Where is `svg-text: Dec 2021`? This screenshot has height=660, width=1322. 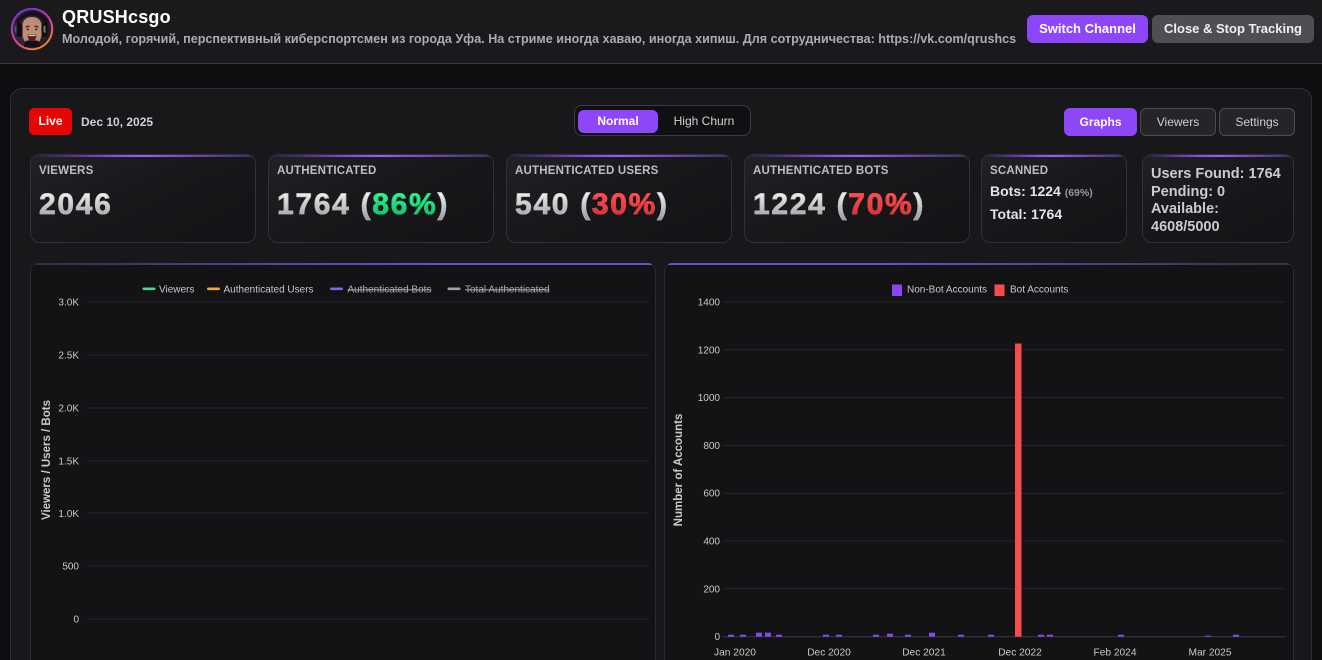
svg-text: Dec 2021 is located at coordinates (924, 653).